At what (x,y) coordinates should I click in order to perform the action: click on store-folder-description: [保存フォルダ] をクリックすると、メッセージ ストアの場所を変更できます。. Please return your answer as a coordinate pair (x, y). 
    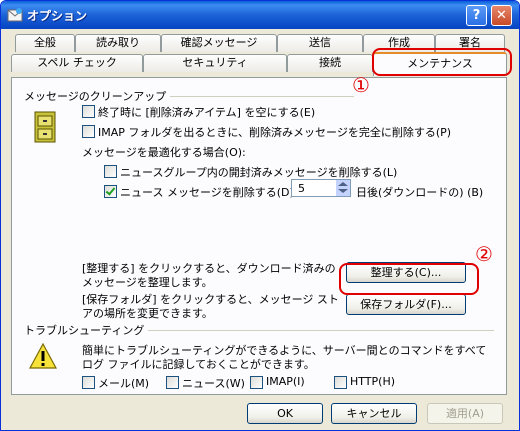
    Looking at the image, I should click on (210, 306).